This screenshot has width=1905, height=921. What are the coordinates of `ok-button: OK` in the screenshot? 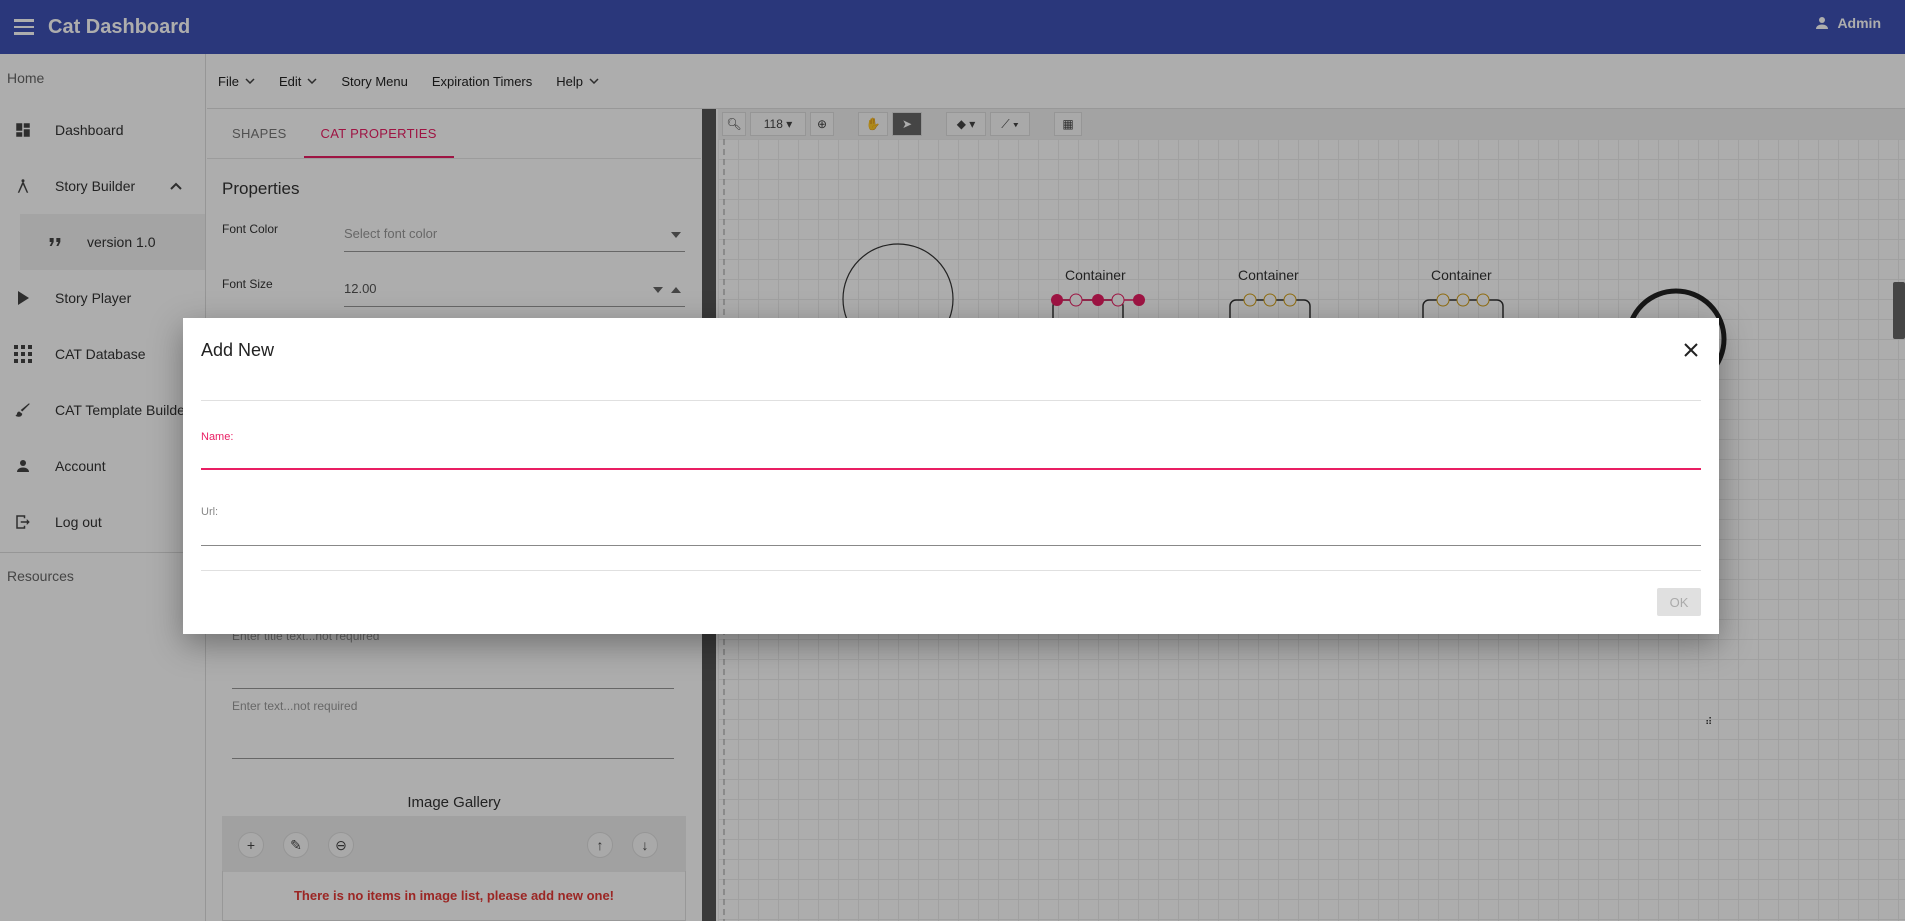 It's located at (1679, 602).